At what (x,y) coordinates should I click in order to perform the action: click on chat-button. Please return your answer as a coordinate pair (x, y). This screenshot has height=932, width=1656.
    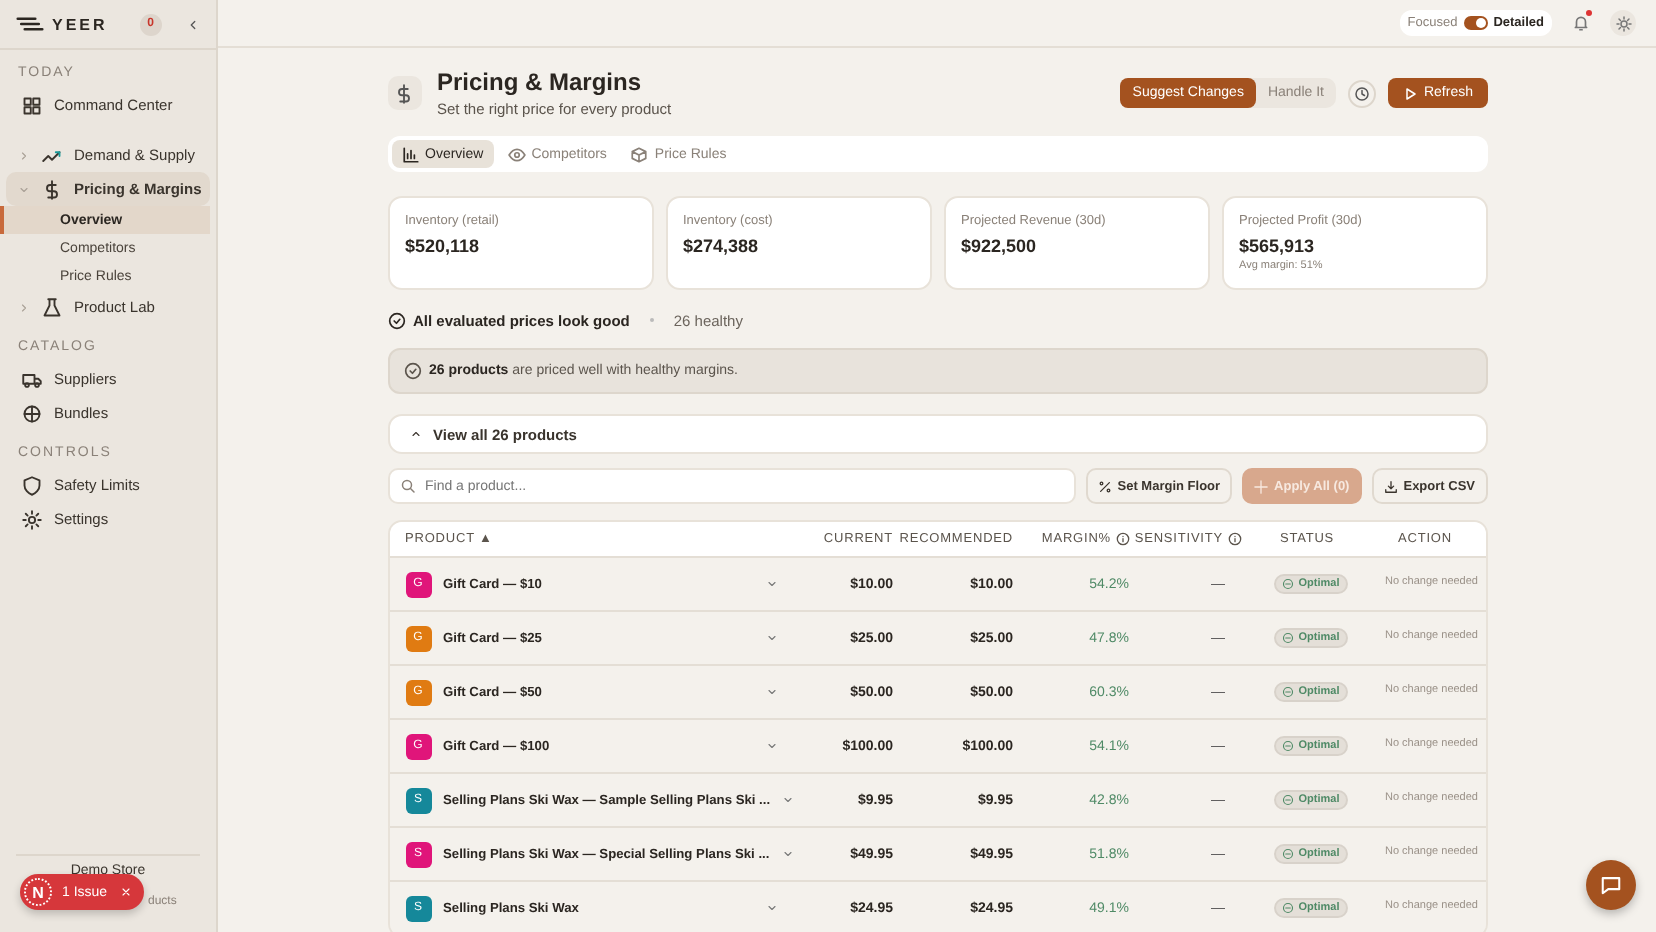
    Looking at the image, I should click on (1611, 885).